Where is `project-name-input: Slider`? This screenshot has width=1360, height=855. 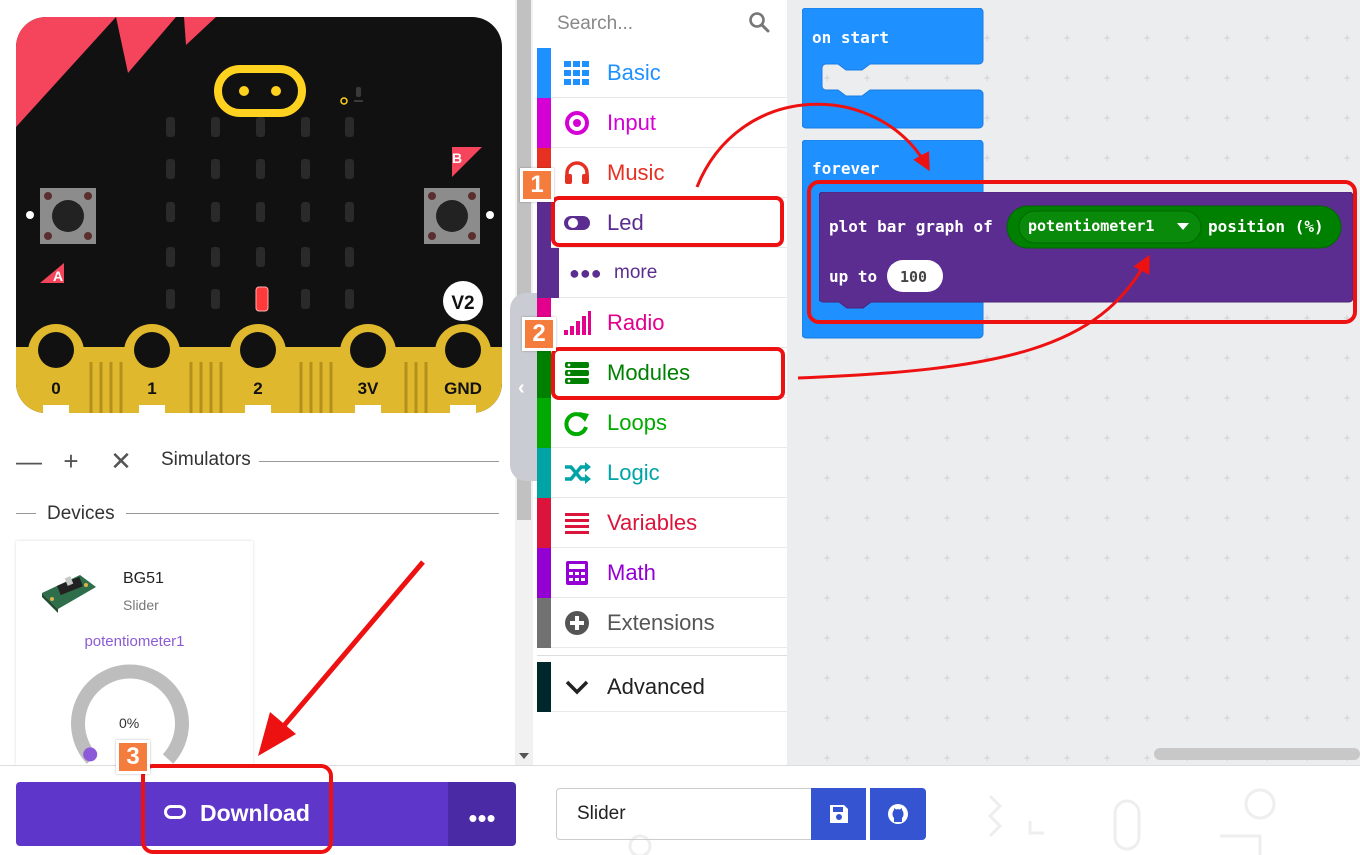
project-name-input: Slider is located at coordinates (684, 814).